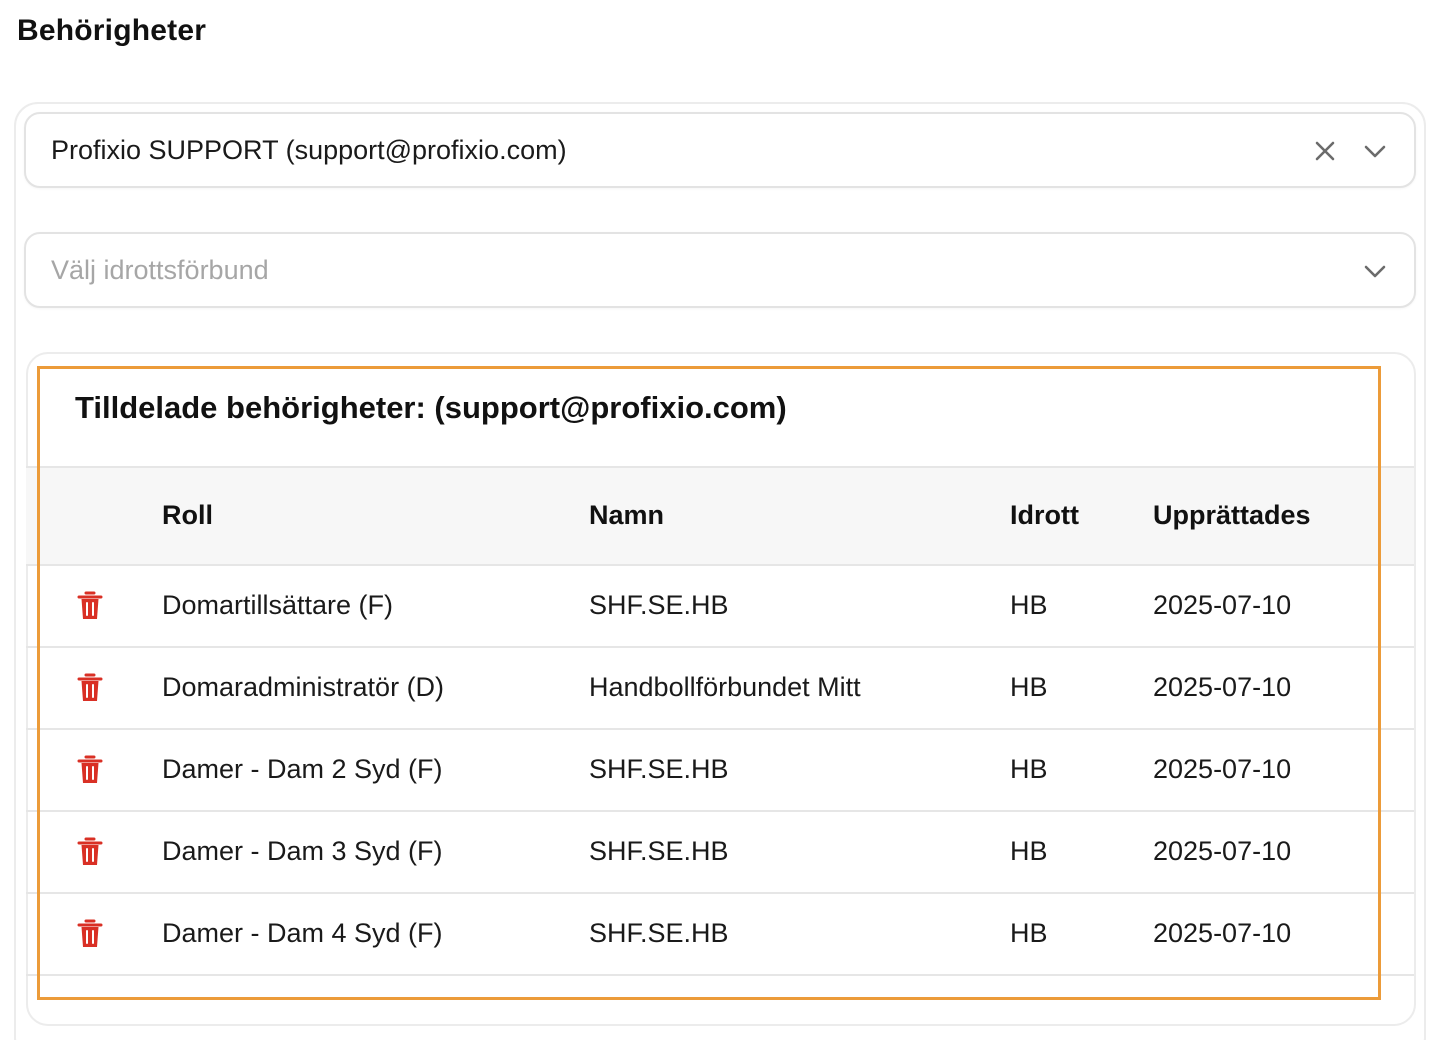 The width and height of the screenshot is (1438, 1040). What do you see at coordinates (187, 515) in the screenshot?
I see `column-header-roll: Roll` at bounding box center [187, 515].